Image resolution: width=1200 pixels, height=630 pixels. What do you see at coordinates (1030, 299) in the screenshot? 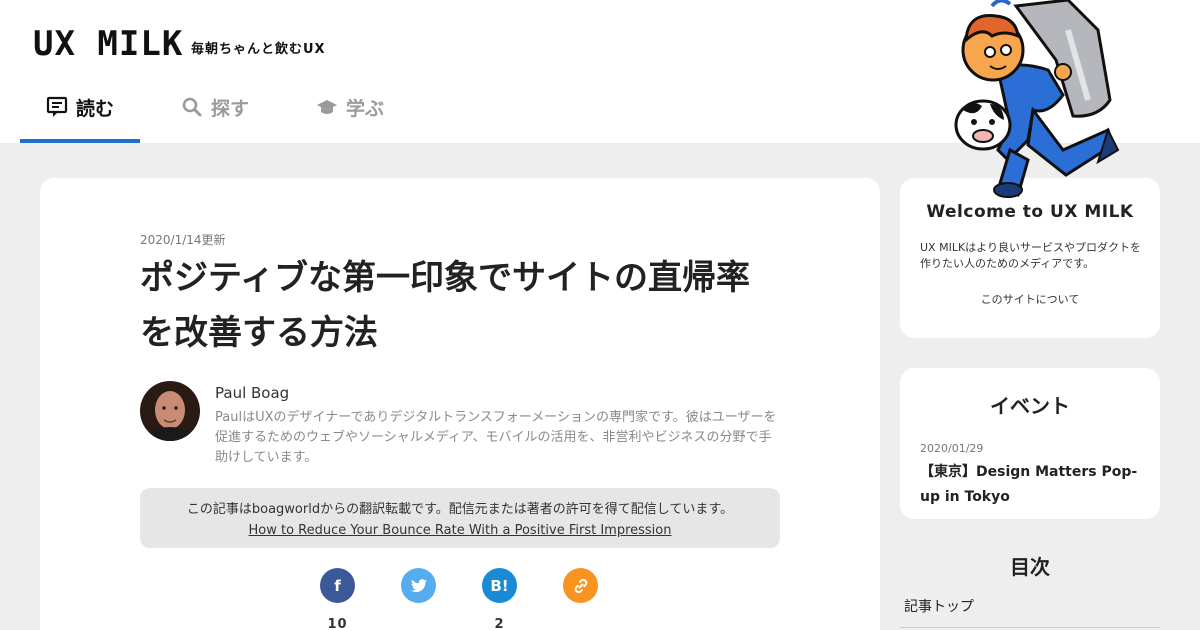
I see `about-site-link: このサイトについて` at bounding box center [1030, 299].